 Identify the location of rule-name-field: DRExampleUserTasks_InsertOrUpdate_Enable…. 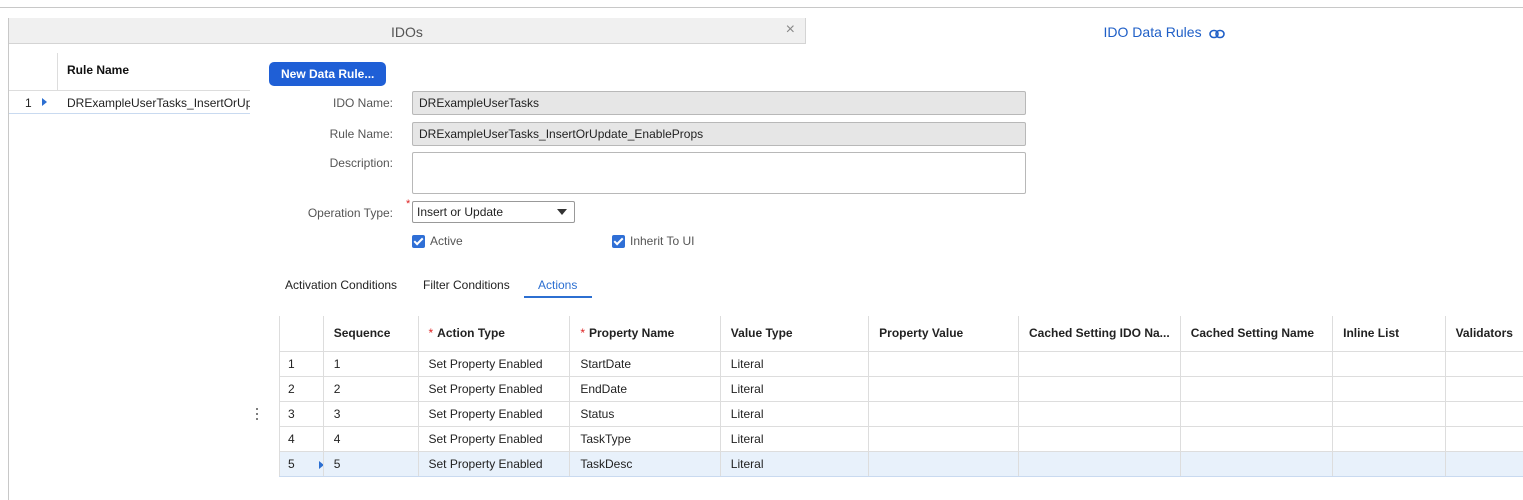
(719, 134).